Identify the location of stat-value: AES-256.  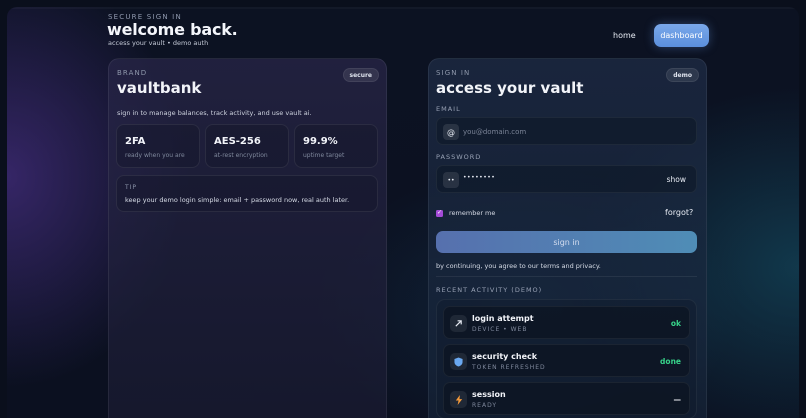
(237, 141).